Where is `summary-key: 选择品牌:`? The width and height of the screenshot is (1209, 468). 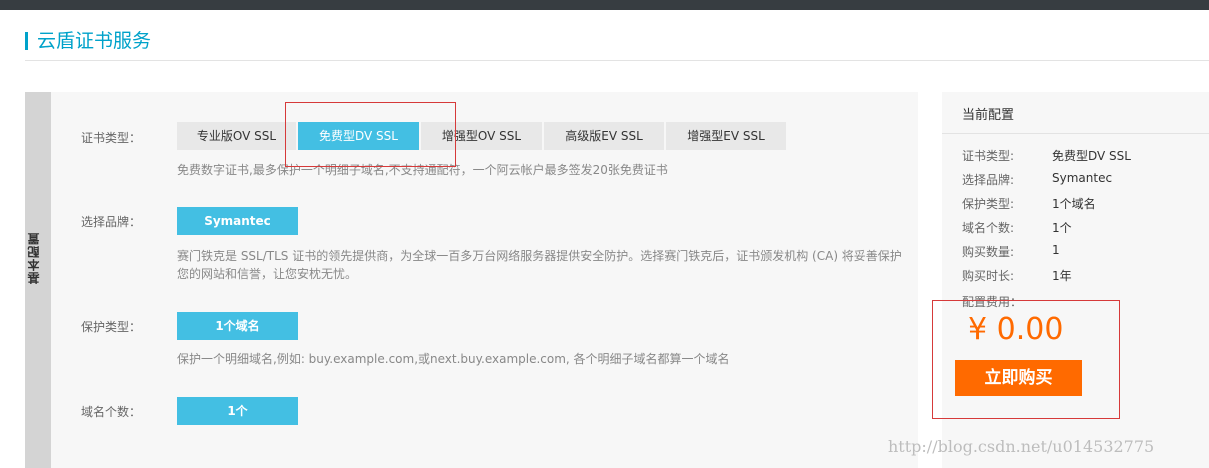
summary-key: 选择品牌: is located at coordinates (988, 180).